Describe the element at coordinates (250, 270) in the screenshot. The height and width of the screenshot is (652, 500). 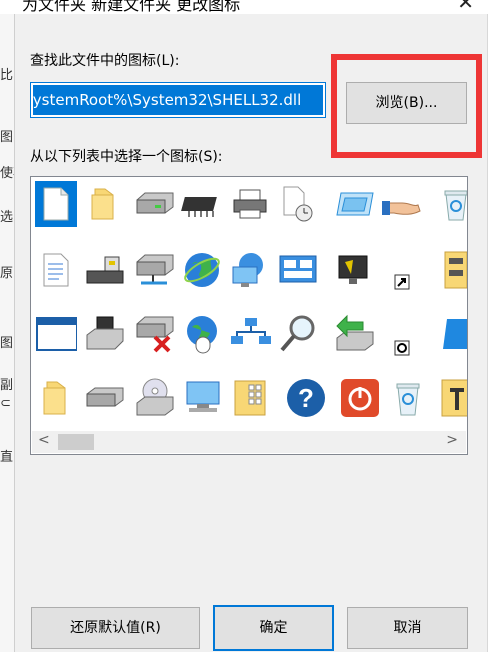
I see `globe-monitor-icon` at that location.